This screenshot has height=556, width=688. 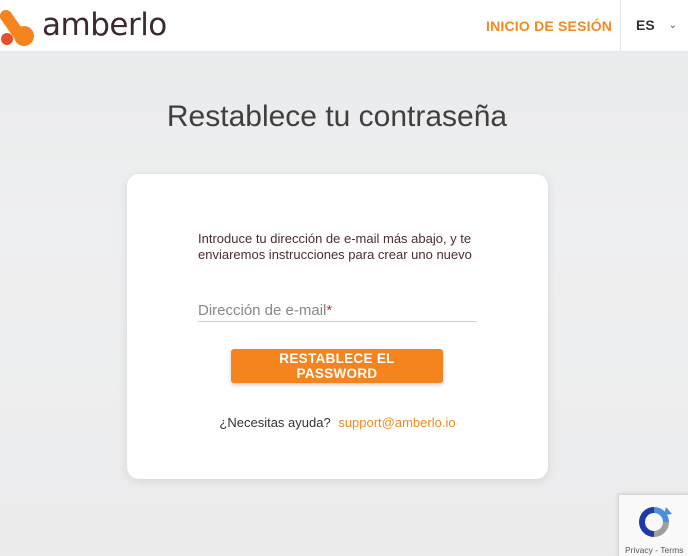 I want to click on support-email-link: support@amberlo.io, so click(x=396, y=422).